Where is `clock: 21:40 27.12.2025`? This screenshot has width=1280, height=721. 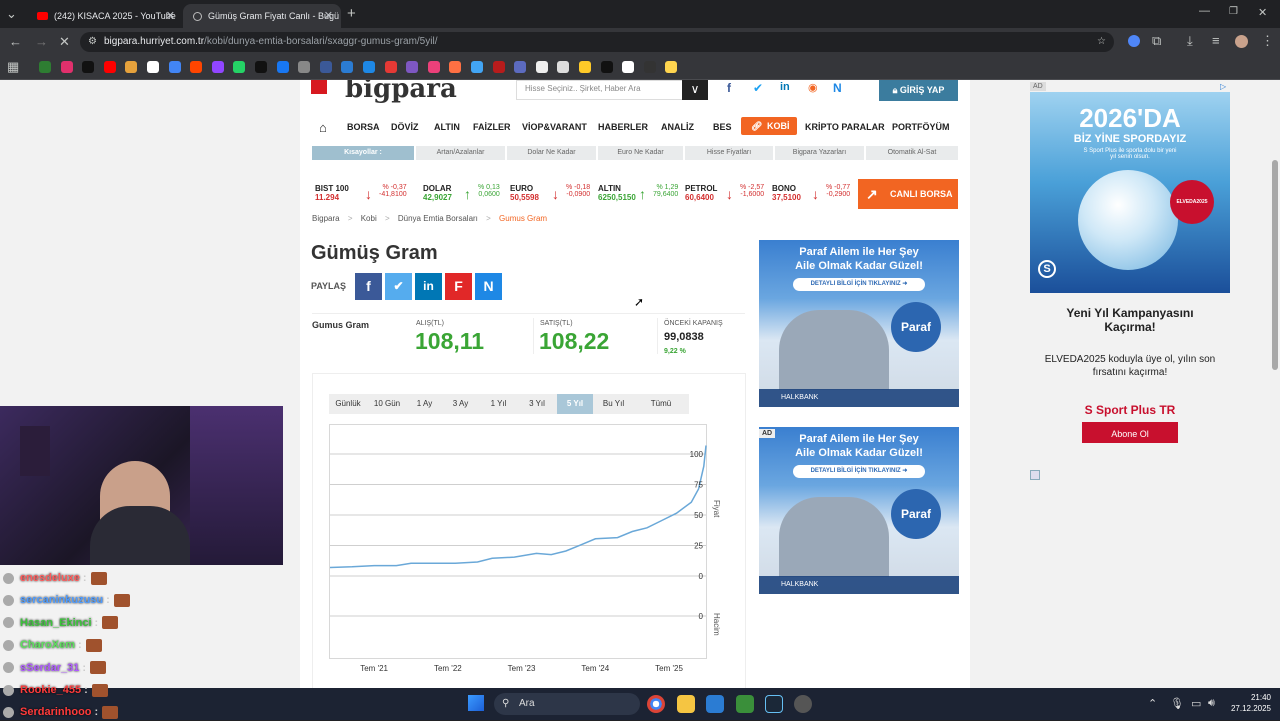
clock: 21:40 27.12.2025 is located at coordinates (1249, 703).